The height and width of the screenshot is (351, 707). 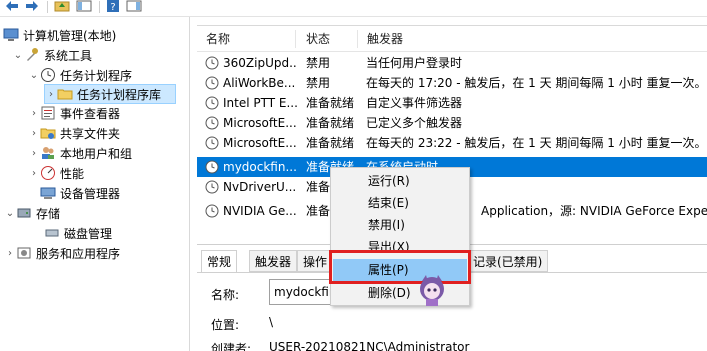 What do you see at coordinates (11, 35) in the screenshot?
I see `computer-management-icon` at bounding box center [11, 35].